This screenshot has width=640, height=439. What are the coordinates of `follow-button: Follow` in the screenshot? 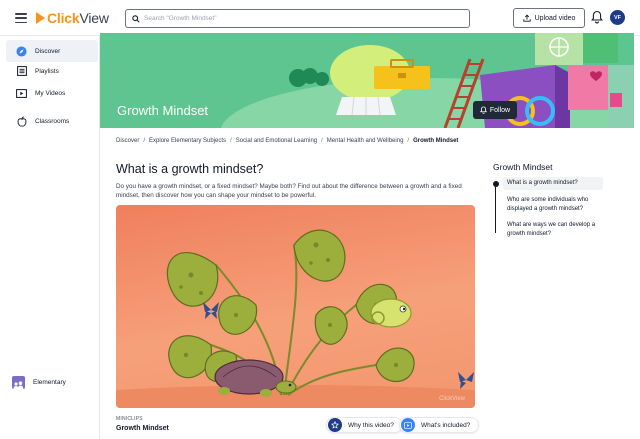 It's located at (495, 110).